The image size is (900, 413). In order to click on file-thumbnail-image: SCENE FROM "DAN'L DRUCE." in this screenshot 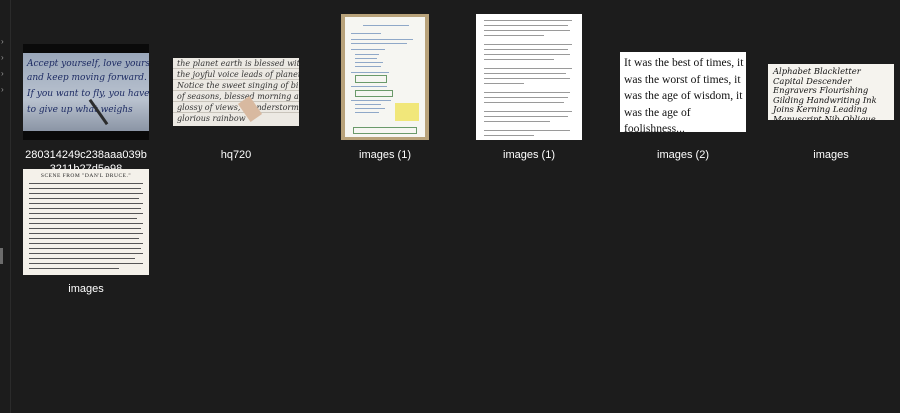, I will do `click(86, 222)`.